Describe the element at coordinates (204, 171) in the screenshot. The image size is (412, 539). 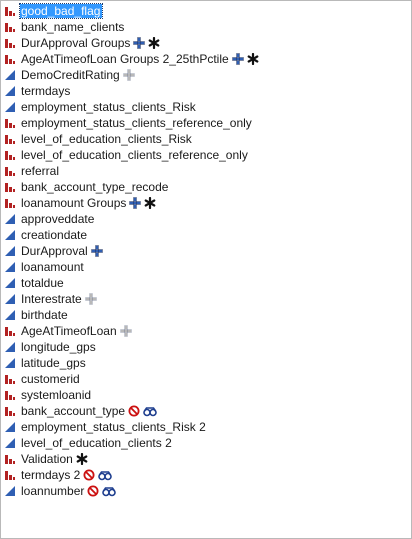
I see `column-row: referral` at that location.